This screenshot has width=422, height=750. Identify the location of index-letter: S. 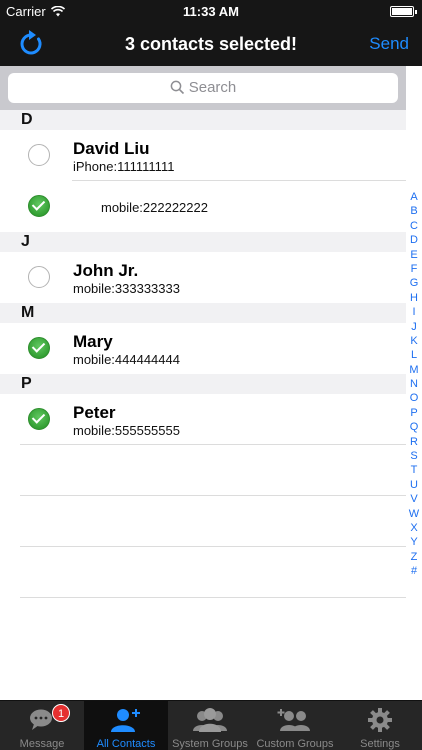
(414, 456).